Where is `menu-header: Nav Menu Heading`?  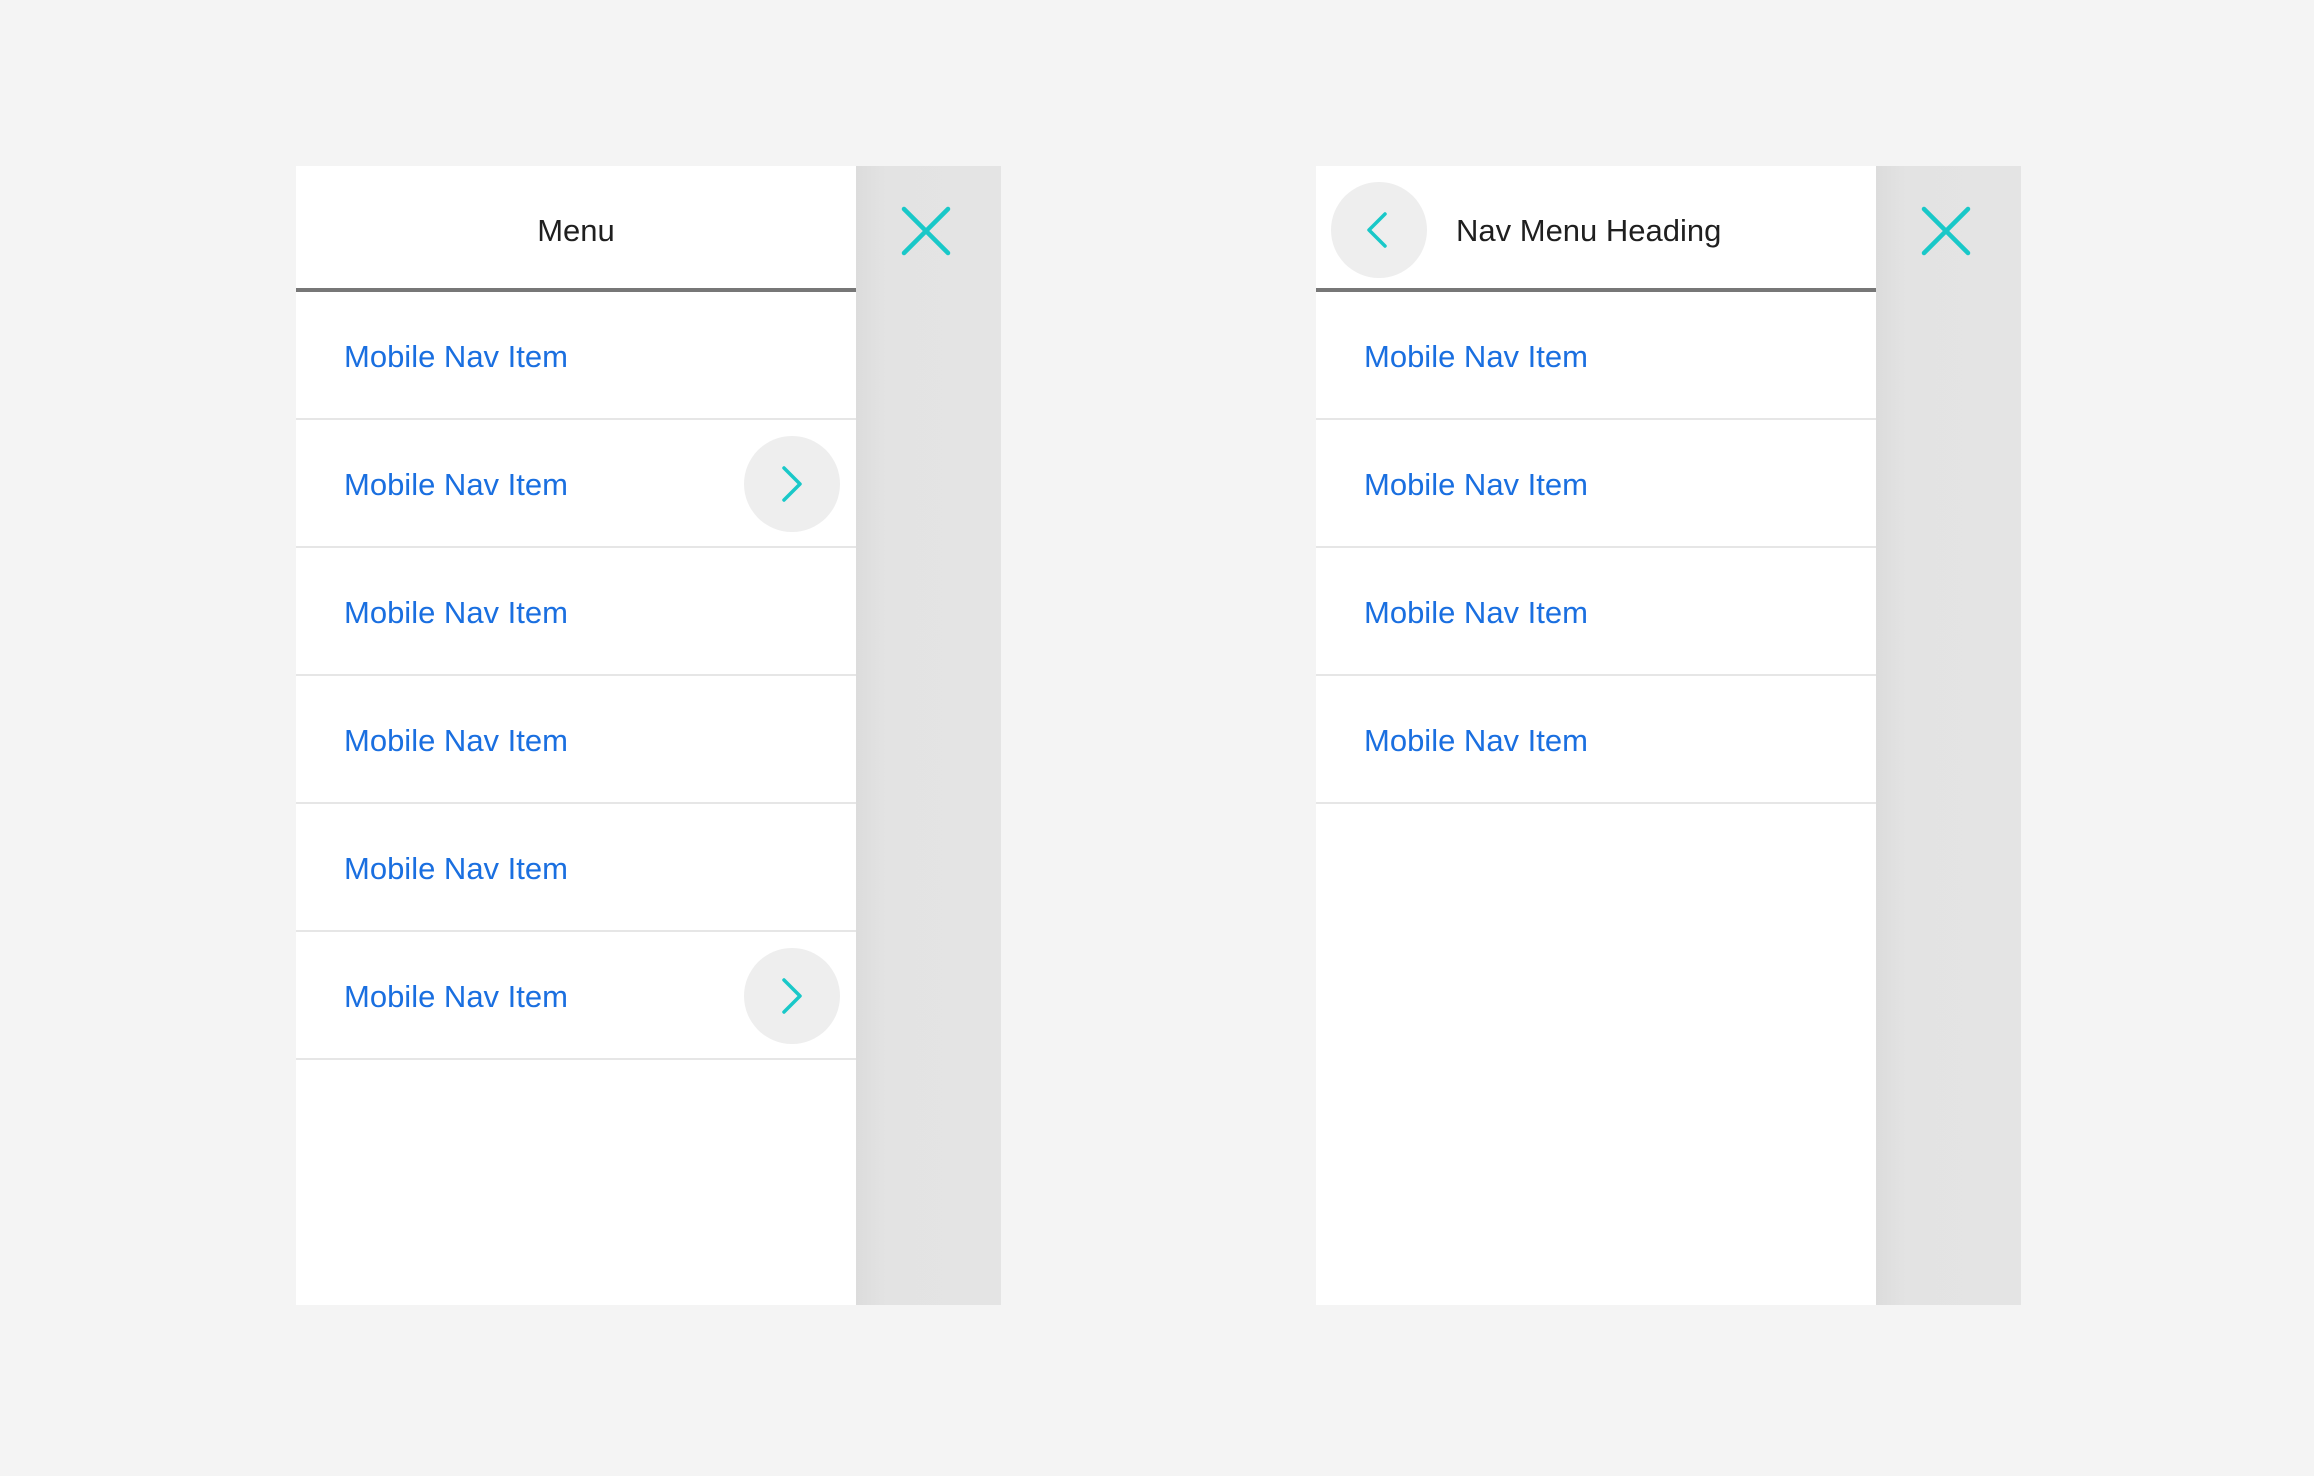
menu-header: Nav Menu Heading is located at coordinates (1596, 229).